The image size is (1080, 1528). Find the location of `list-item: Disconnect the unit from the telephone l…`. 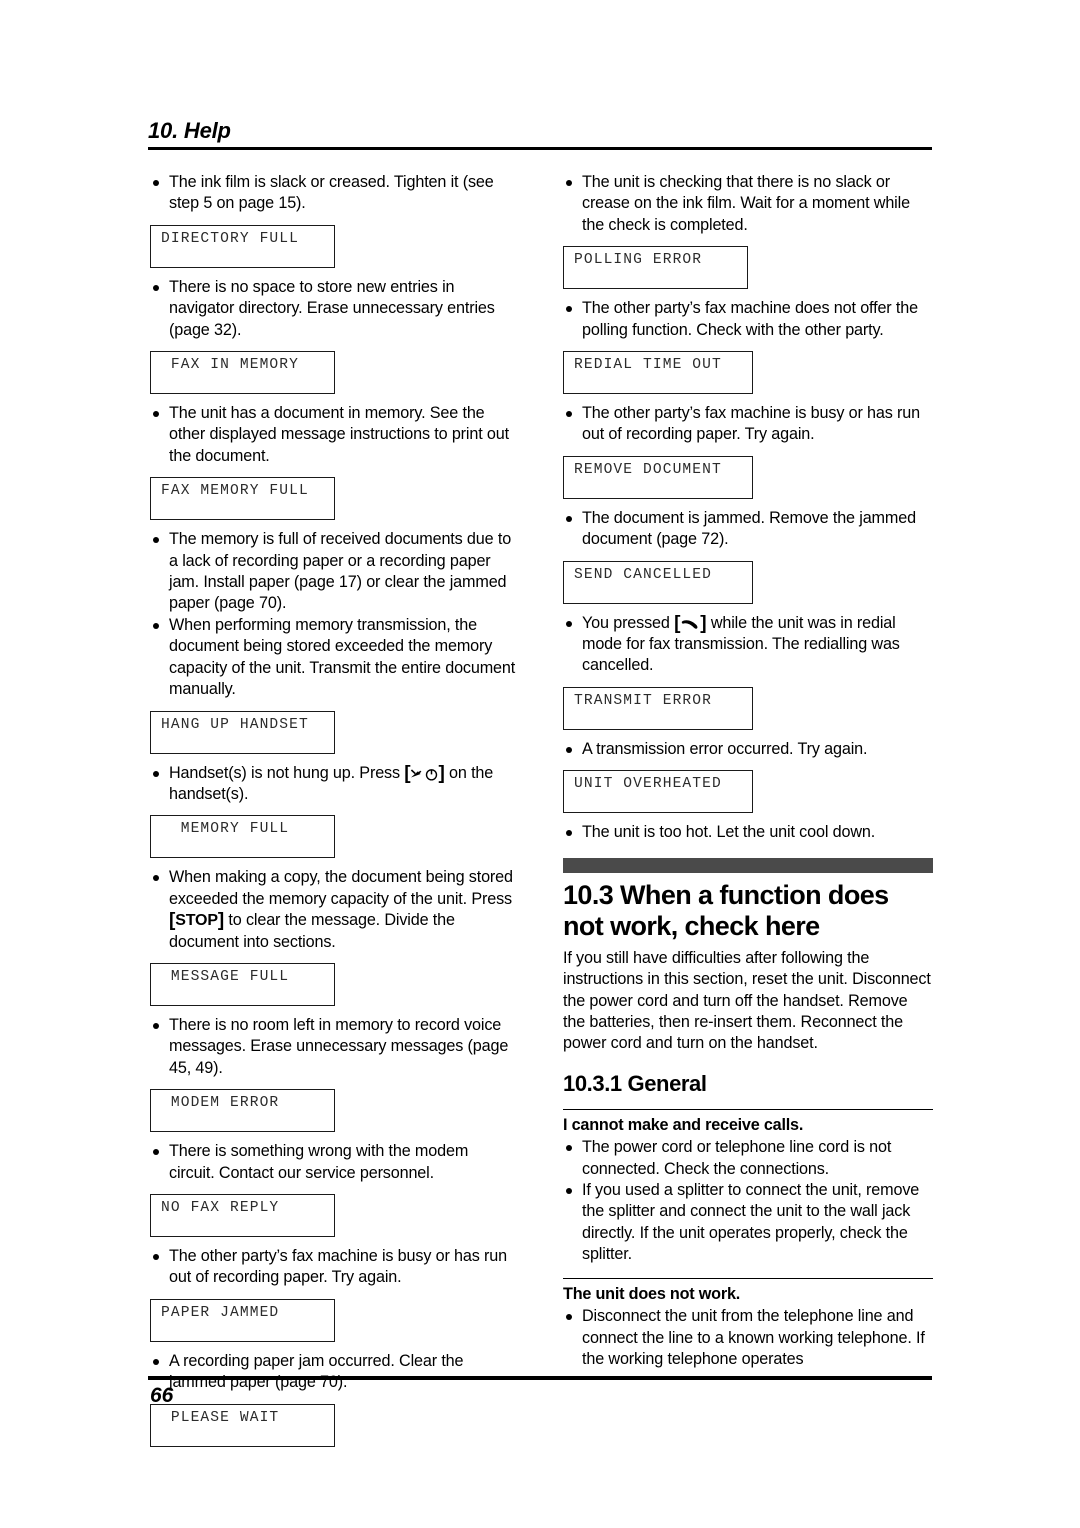

list-item: Disconnect the unit from the telephone l… is located at coordinates (748, 1338).